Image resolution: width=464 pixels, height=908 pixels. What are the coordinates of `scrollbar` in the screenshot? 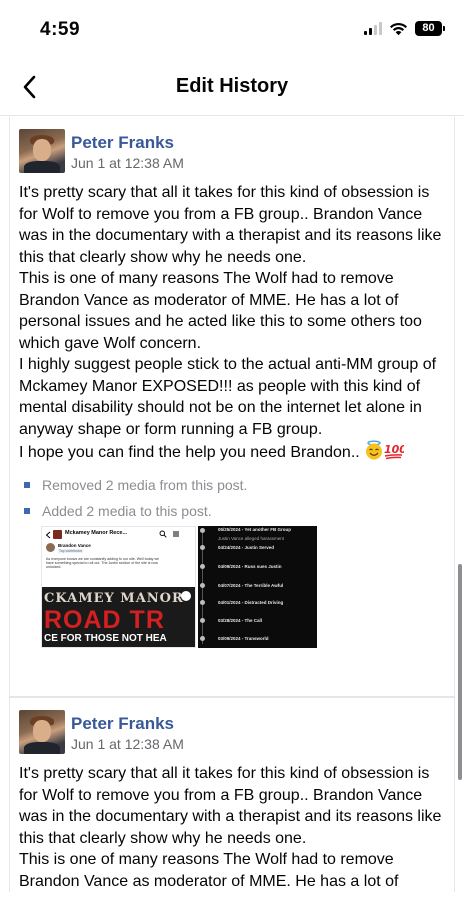 It's located at (460, 672).